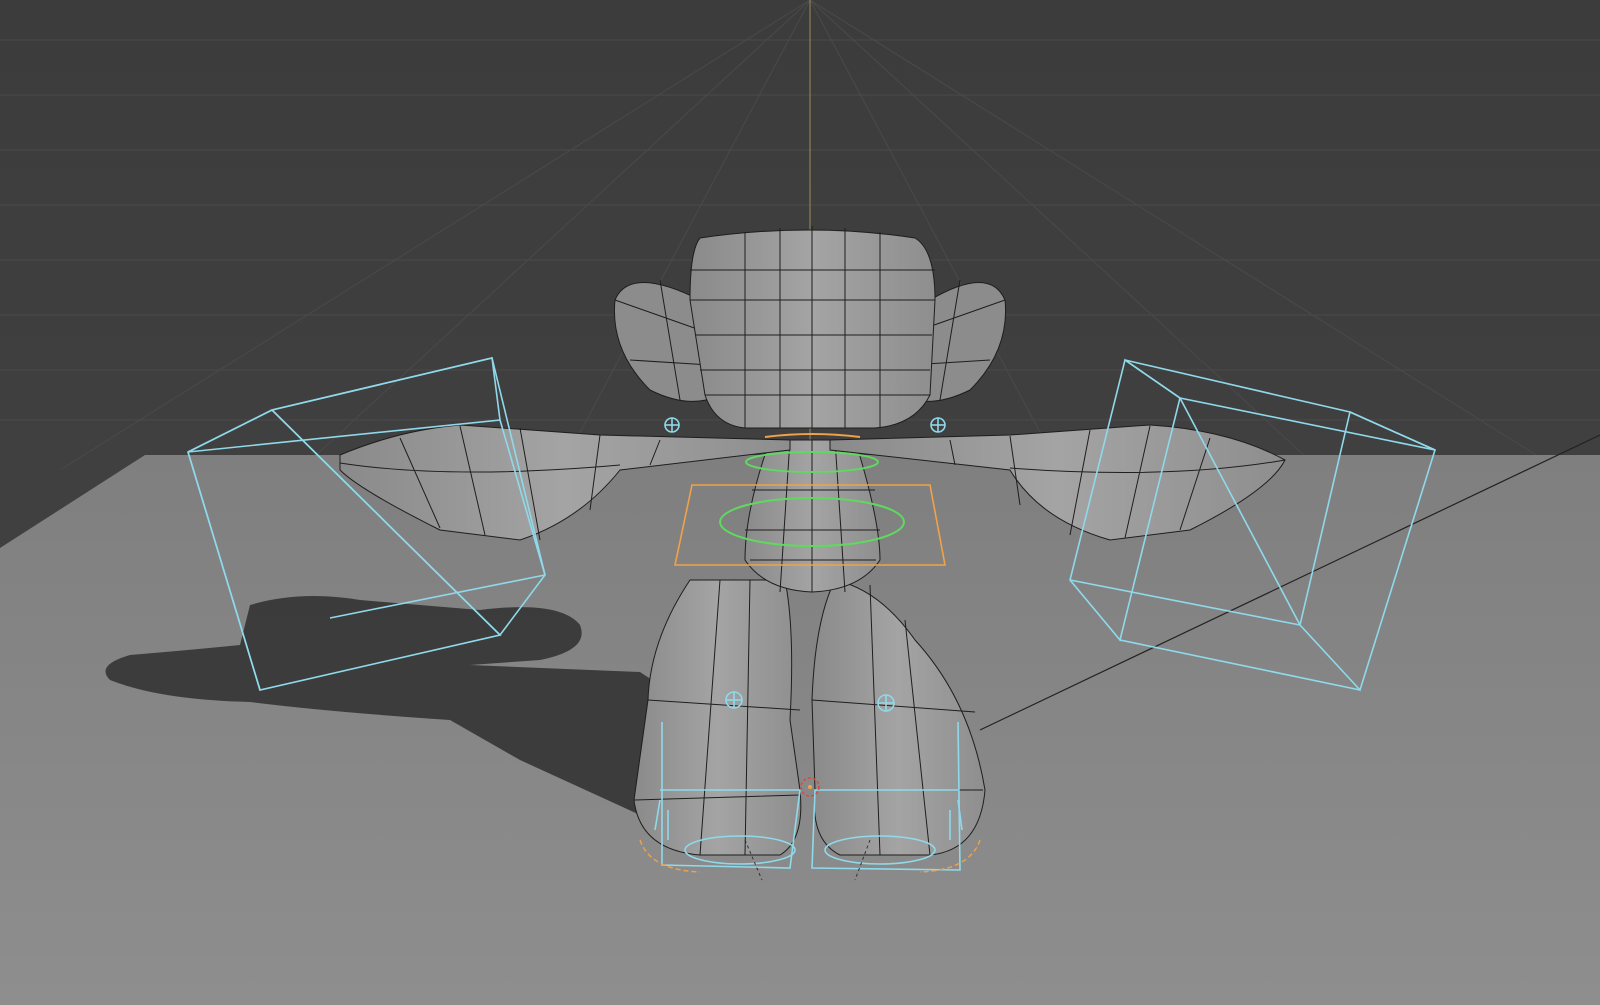 The width and height of the screenshot is (1600, 1005). Describe the element at coordinates (886, 703) in the screenshot. I see `right-knee-pole` at that location.